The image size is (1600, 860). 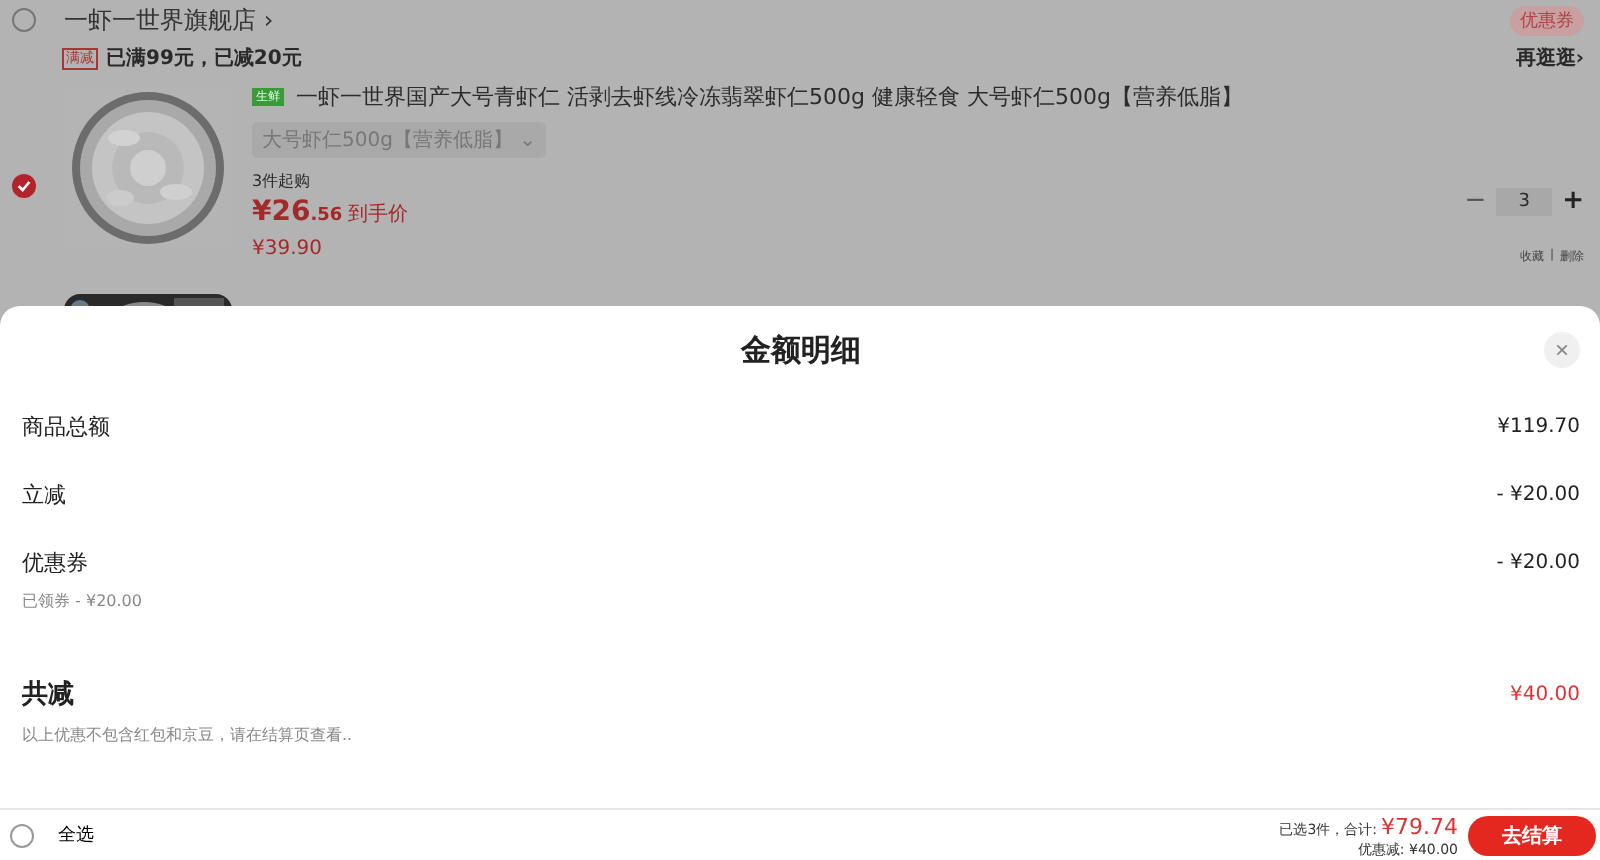 What do you see at coordinates (169, 20) in the screenshot?
I see `store-name: 一虾一世界旗舰店 ›` at bounding box center [169, 20].